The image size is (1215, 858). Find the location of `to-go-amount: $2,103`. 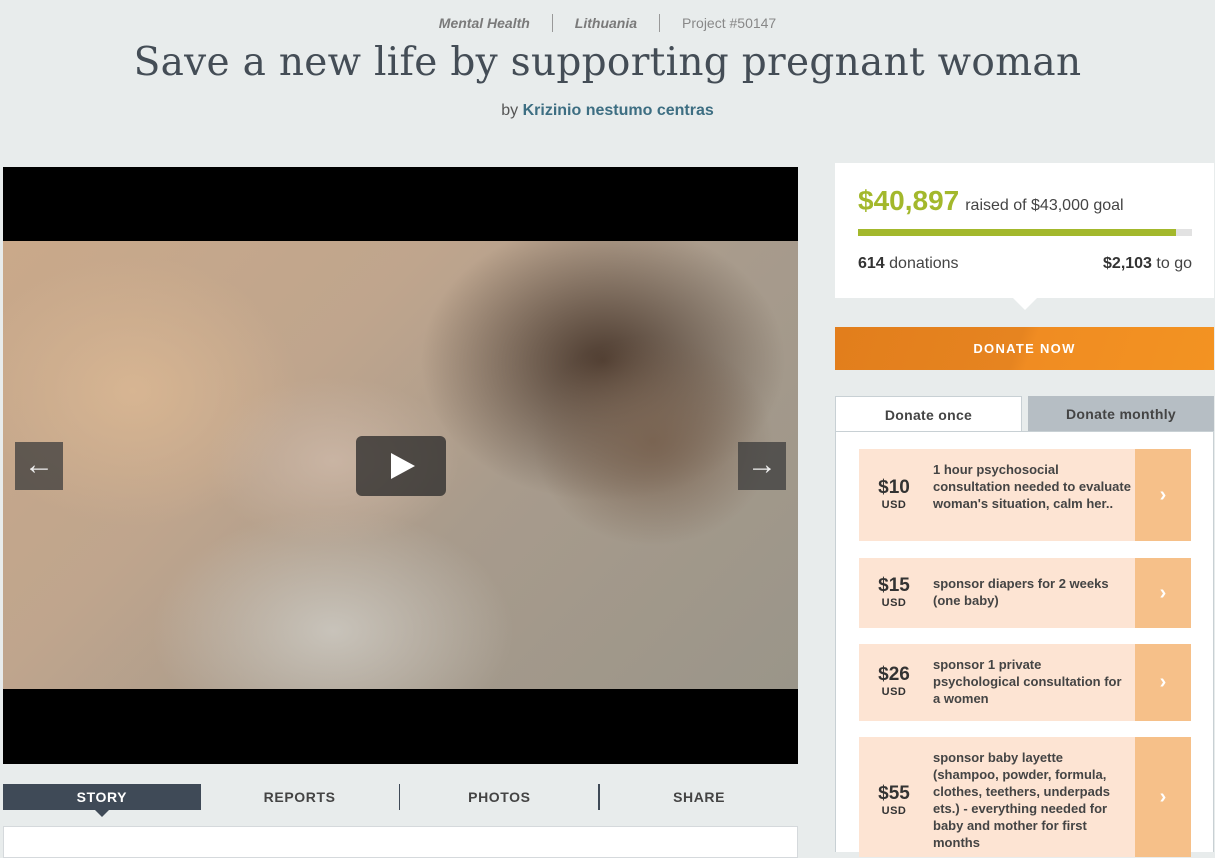

to-go-amount: $2,103 is located at coordinates (1127, 263).